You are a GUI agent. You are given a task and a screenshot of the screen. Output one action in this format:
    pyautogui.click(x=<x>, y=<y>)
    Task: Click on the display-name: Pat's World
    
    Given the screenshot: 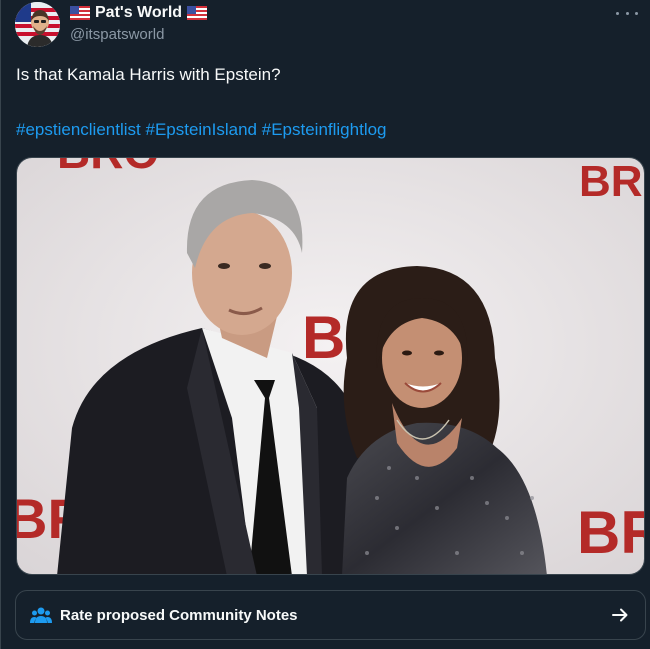 What is the action you would take?
    pyautogui.click(x=139, y=12)
    